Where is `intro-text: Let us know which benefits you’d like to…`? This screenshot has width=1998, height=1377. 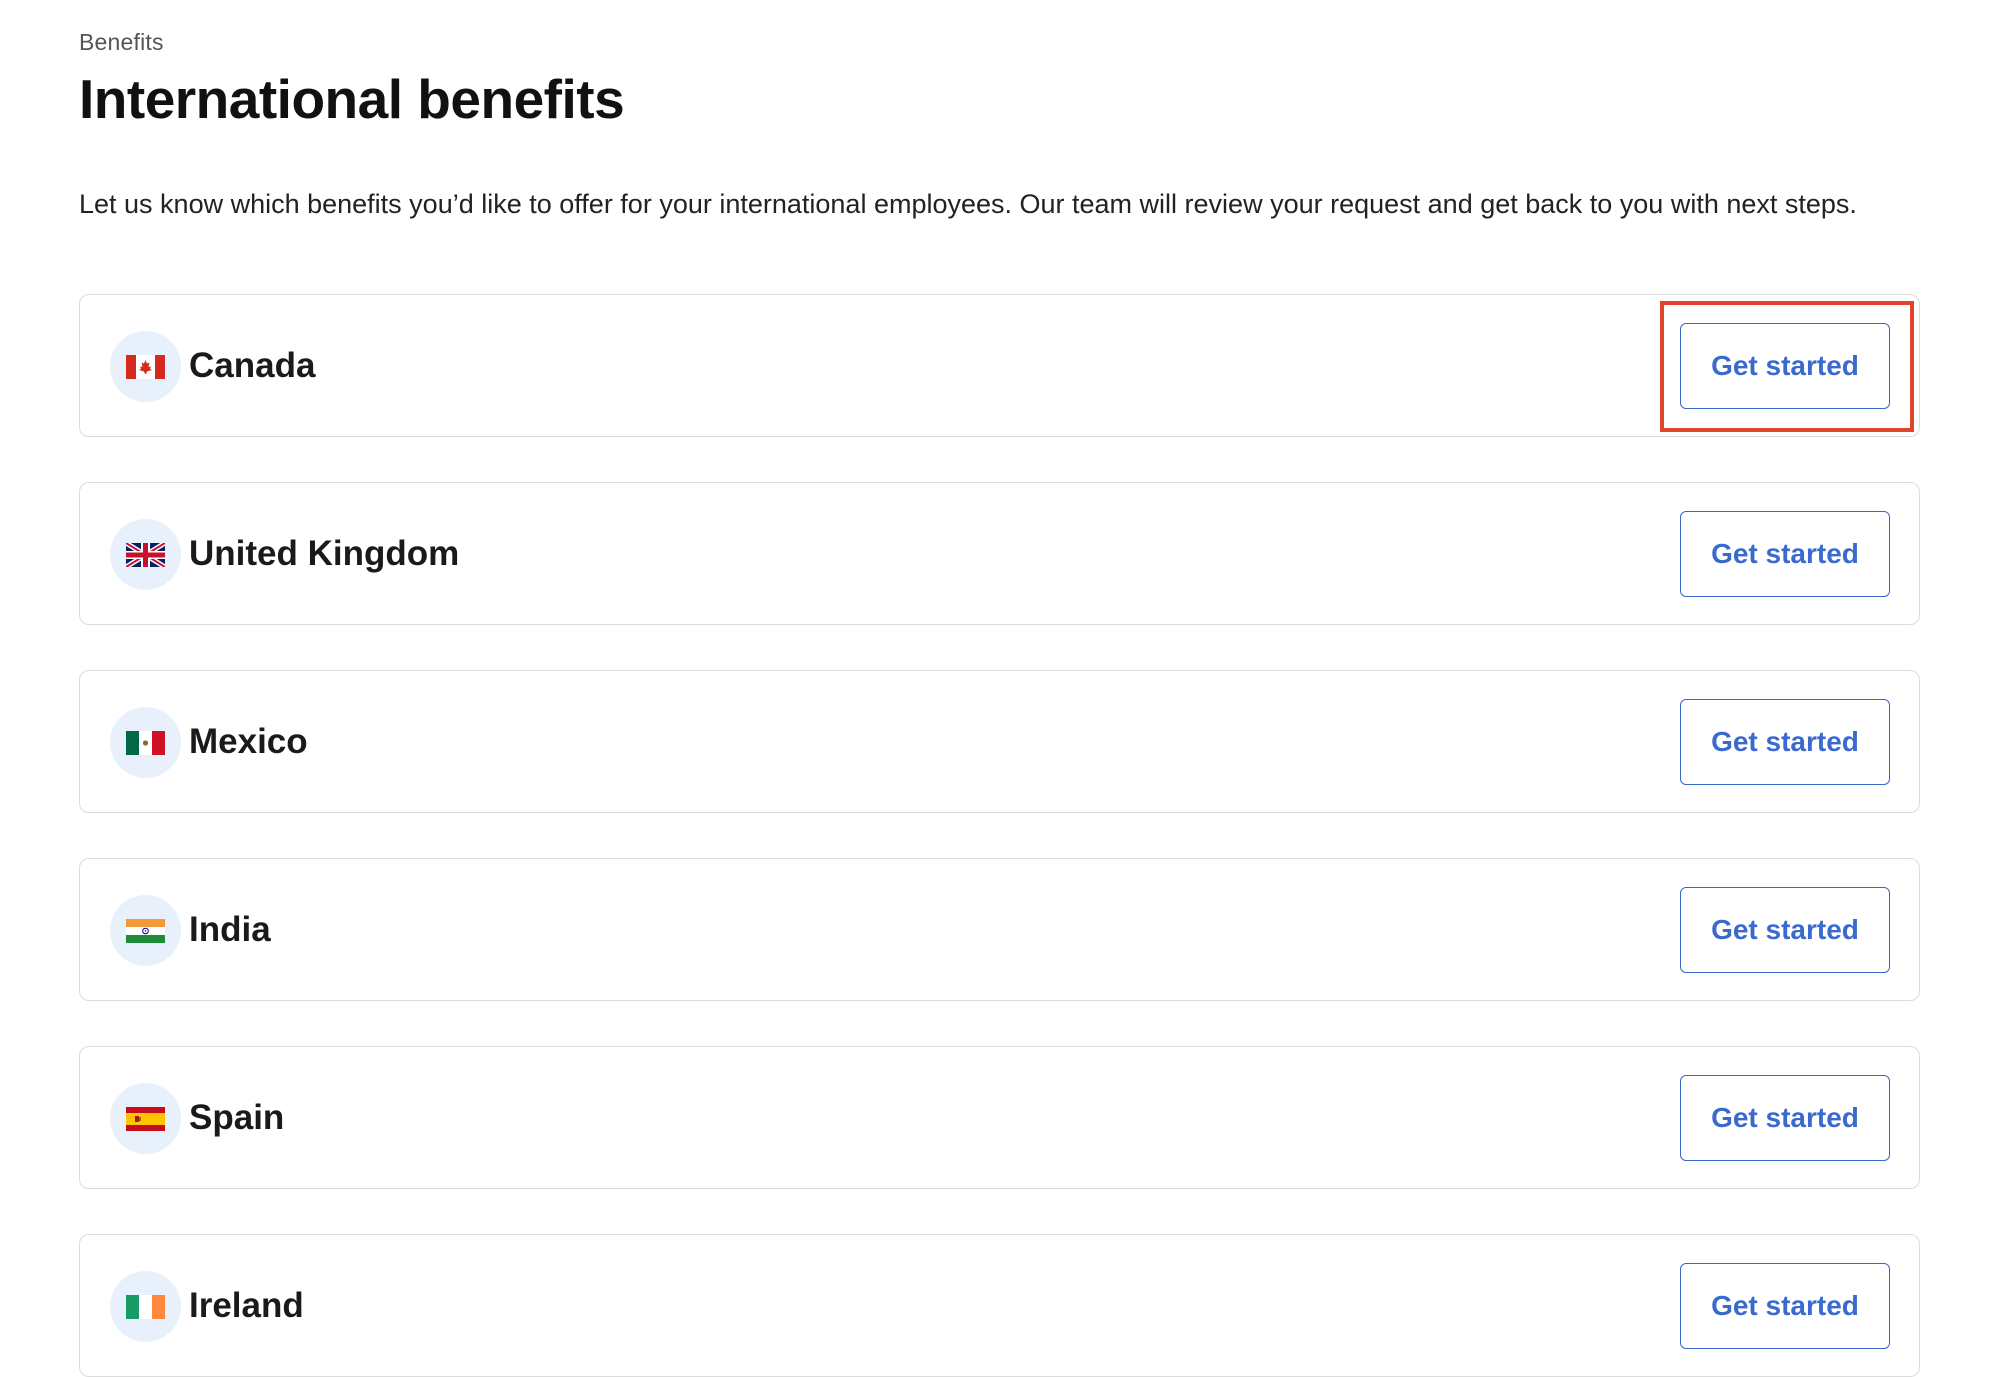 intro-text: Let us know which benefits you’d like to… is located at coordinates (968, 204).